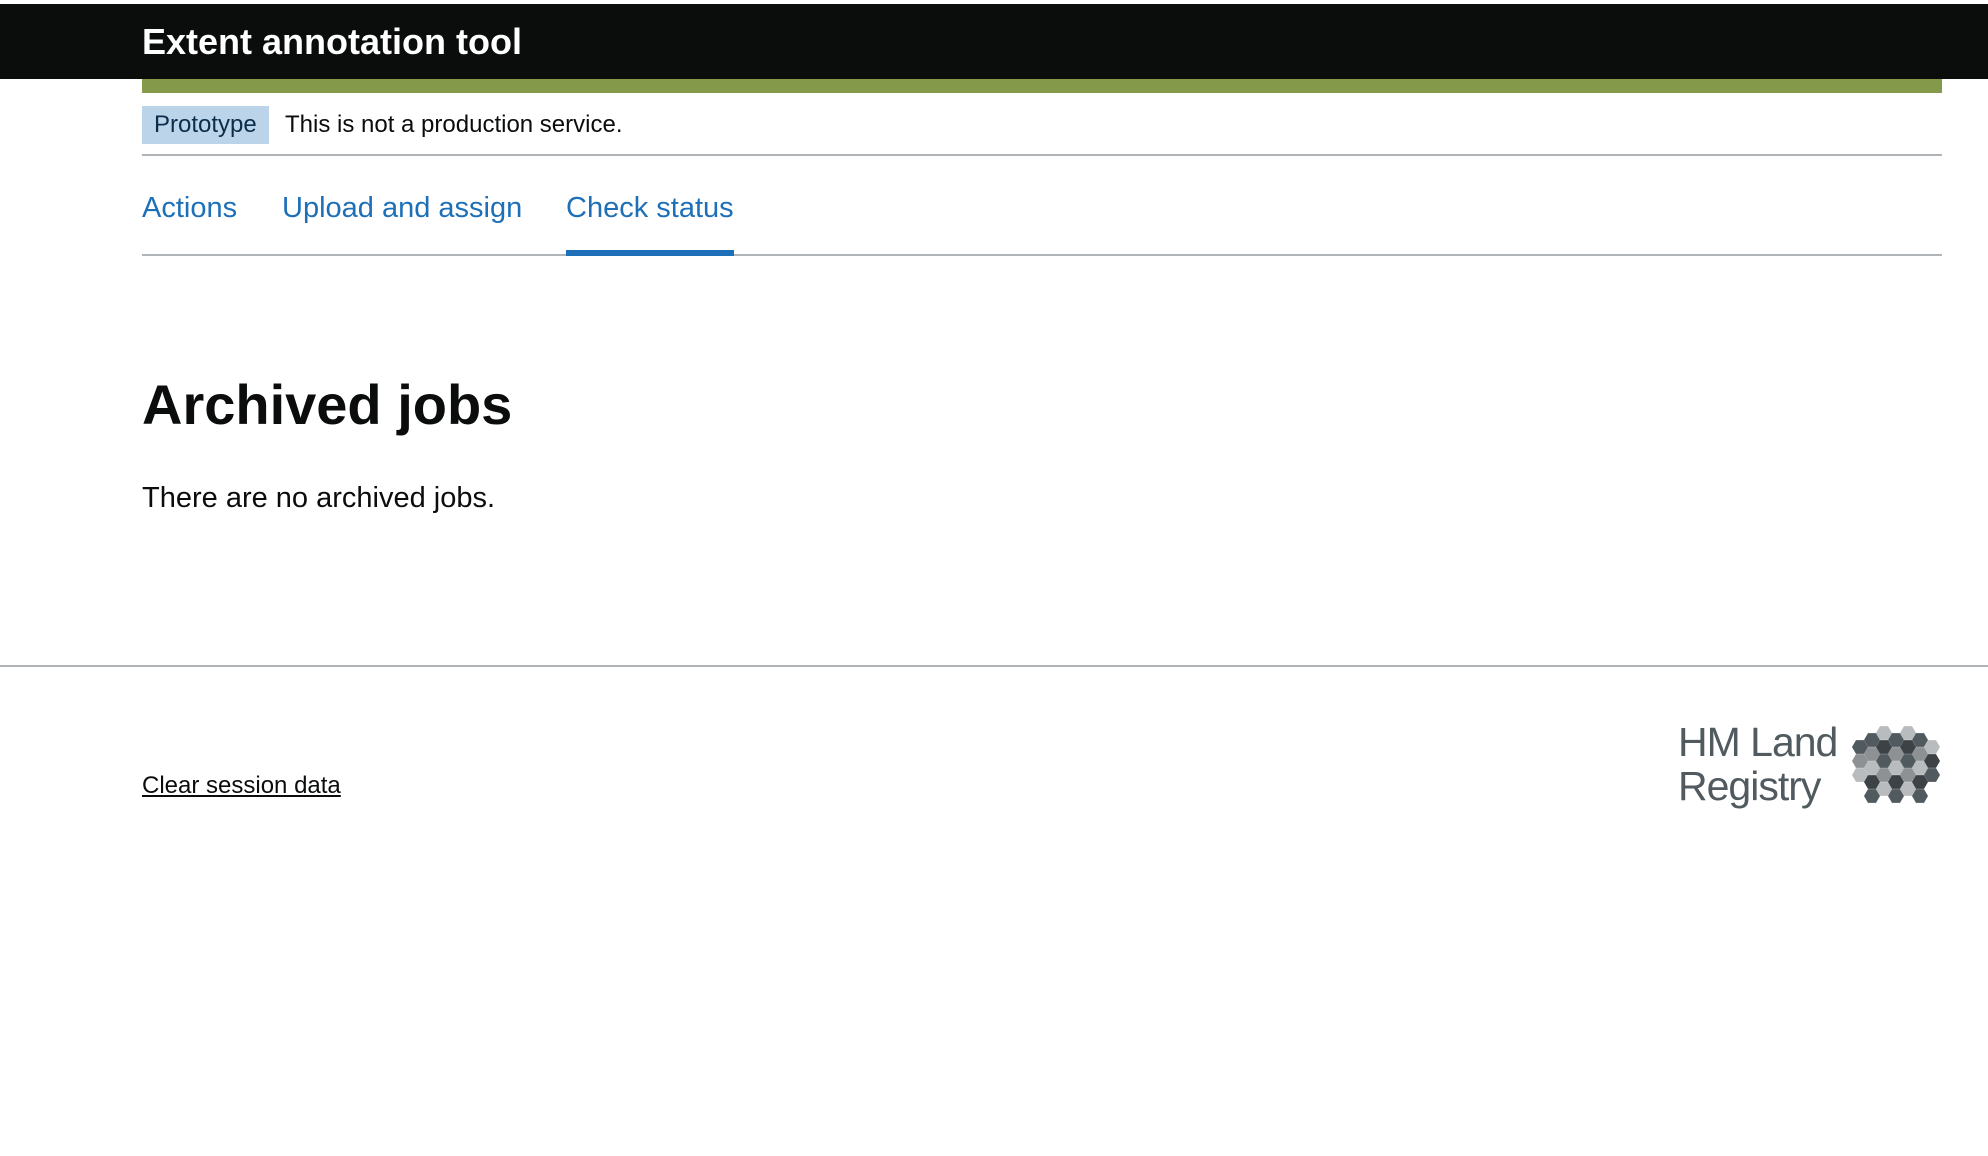 The height and width of the screenshot is (1156, 1988). Describe the element at coordinates (1758, 742) in the screenshot. I see `logo-line-1: HM Land` at that location.